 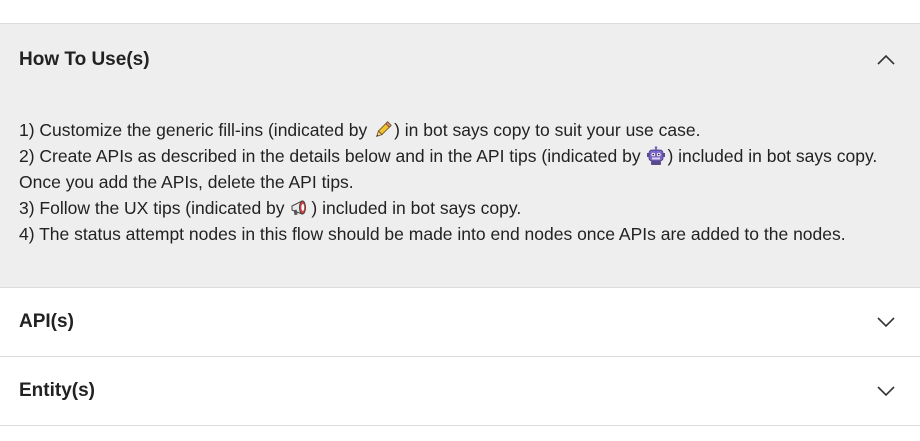 What do you see at coordinates (84, 59) in the screenshot?
I see `section-title: How To Use(s)` at bounding box center [84, 59].